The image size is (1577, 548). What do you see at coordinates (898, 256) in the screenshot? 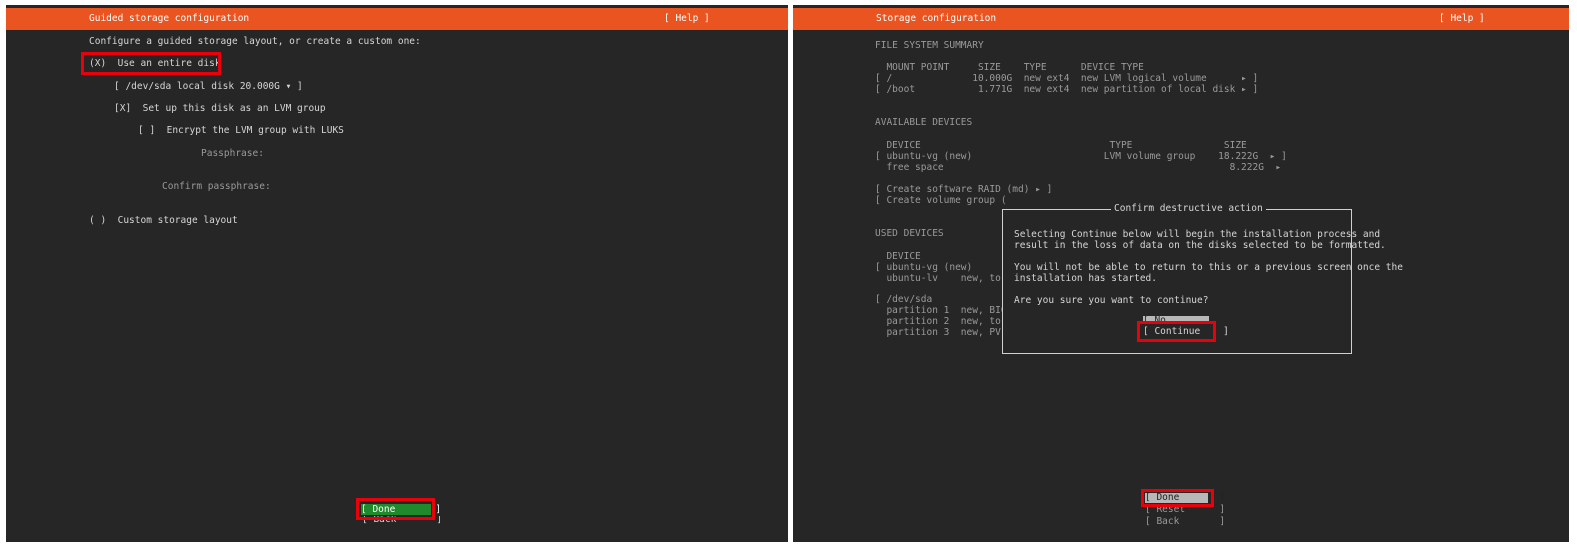
I see `used-device-line: DEVICE` at bounding box center [898, 256].